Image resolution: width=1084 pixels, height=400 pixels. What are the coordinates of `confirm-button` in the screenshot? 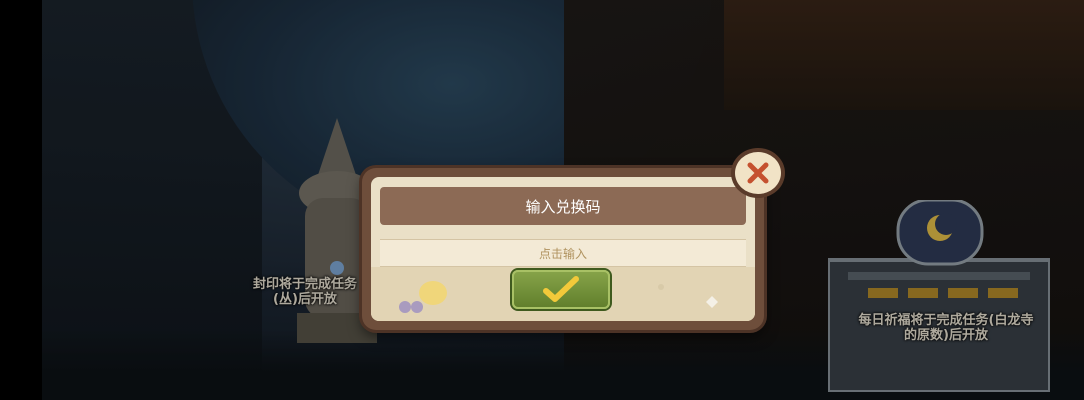 It's located at (561, 289).